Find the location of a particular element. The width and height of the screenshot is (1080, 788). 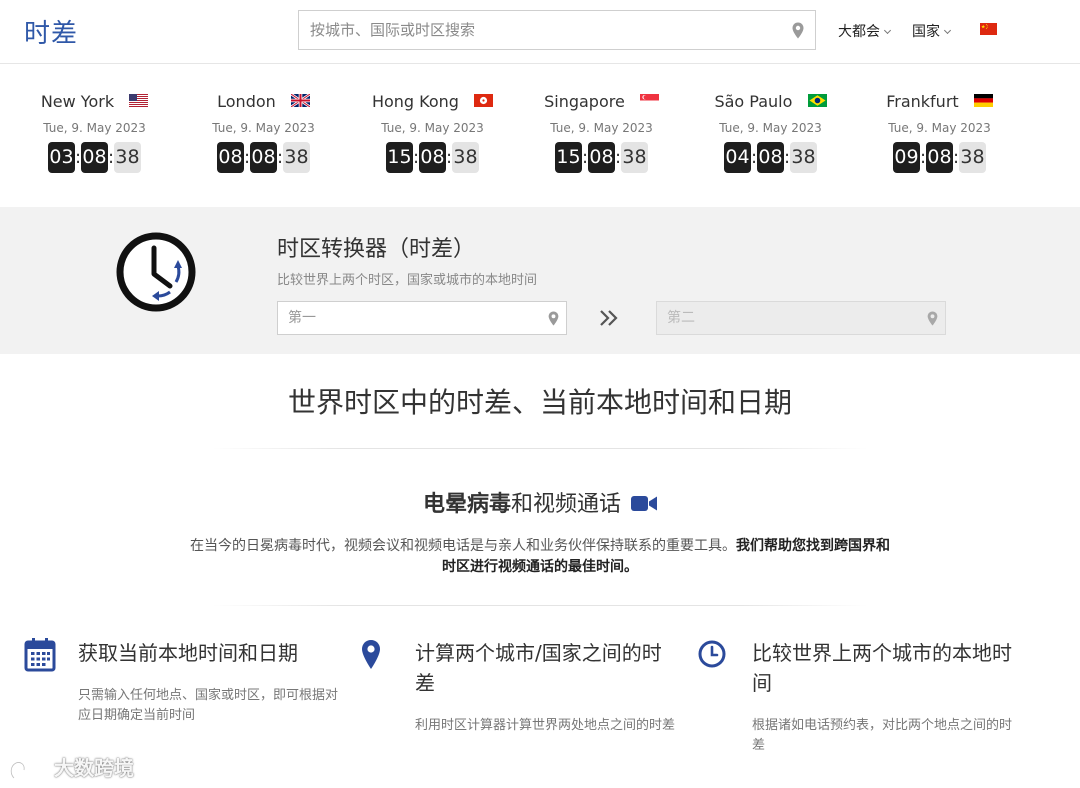

clock-icon is located at coordinates (712, 654).